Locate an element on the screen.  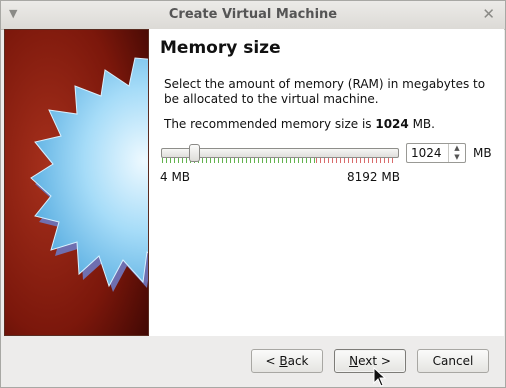
window-title: Create Virtual Machine is located at coordinates (253, 14).